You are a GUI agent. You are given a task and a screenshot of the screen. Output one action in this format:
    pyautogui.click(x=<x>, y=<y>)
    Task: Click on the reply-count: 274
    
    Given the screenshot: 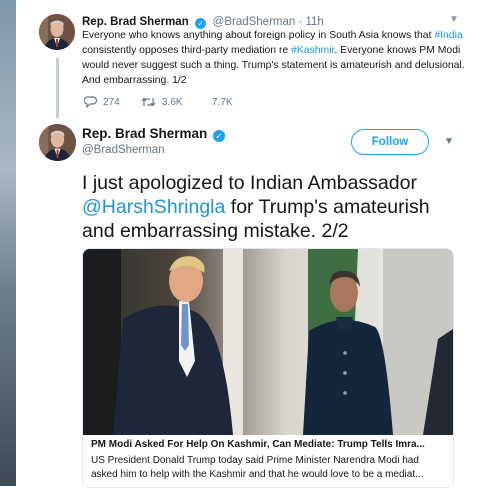 What is the action you would take?
    pyautogui.click(x=111, y=102)
    